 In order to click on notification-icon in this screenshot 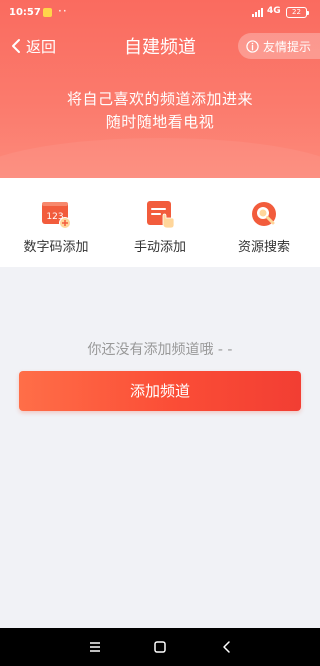, I will do `click(47, 12)`.